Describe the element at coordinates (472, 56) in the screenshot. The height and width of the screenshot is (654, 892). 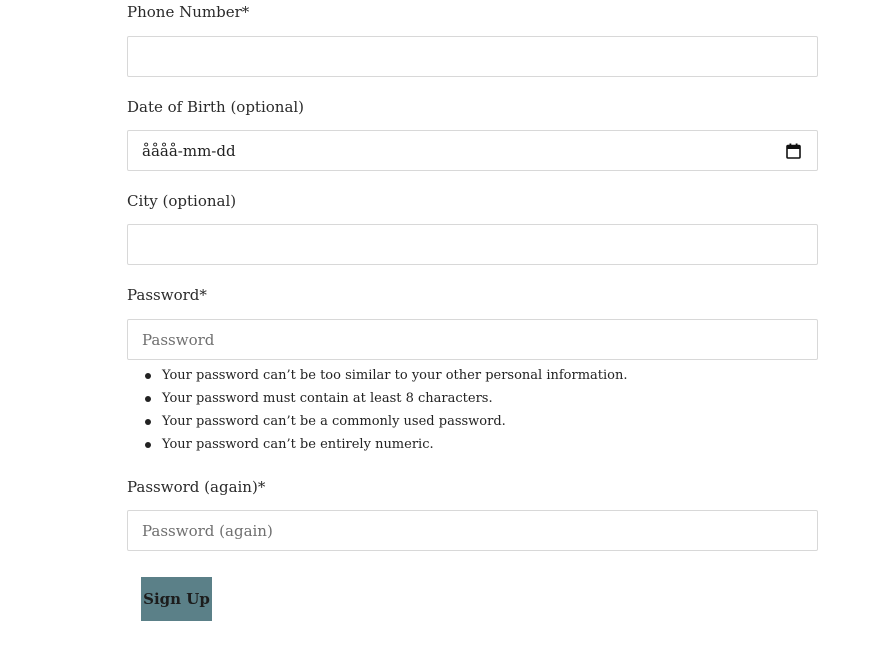
I see `phone-number-field` at that location.